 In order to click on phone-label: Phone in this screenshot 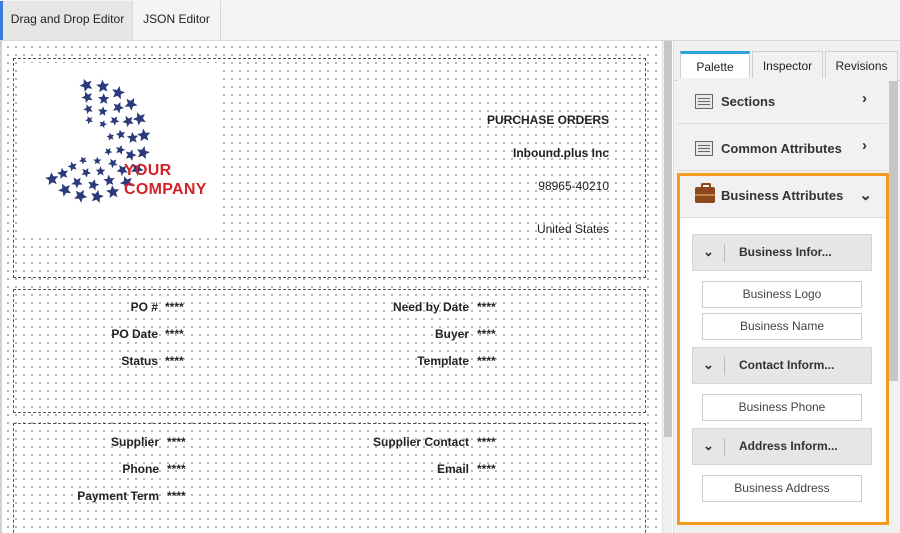, I will do `click(140, 469)`.